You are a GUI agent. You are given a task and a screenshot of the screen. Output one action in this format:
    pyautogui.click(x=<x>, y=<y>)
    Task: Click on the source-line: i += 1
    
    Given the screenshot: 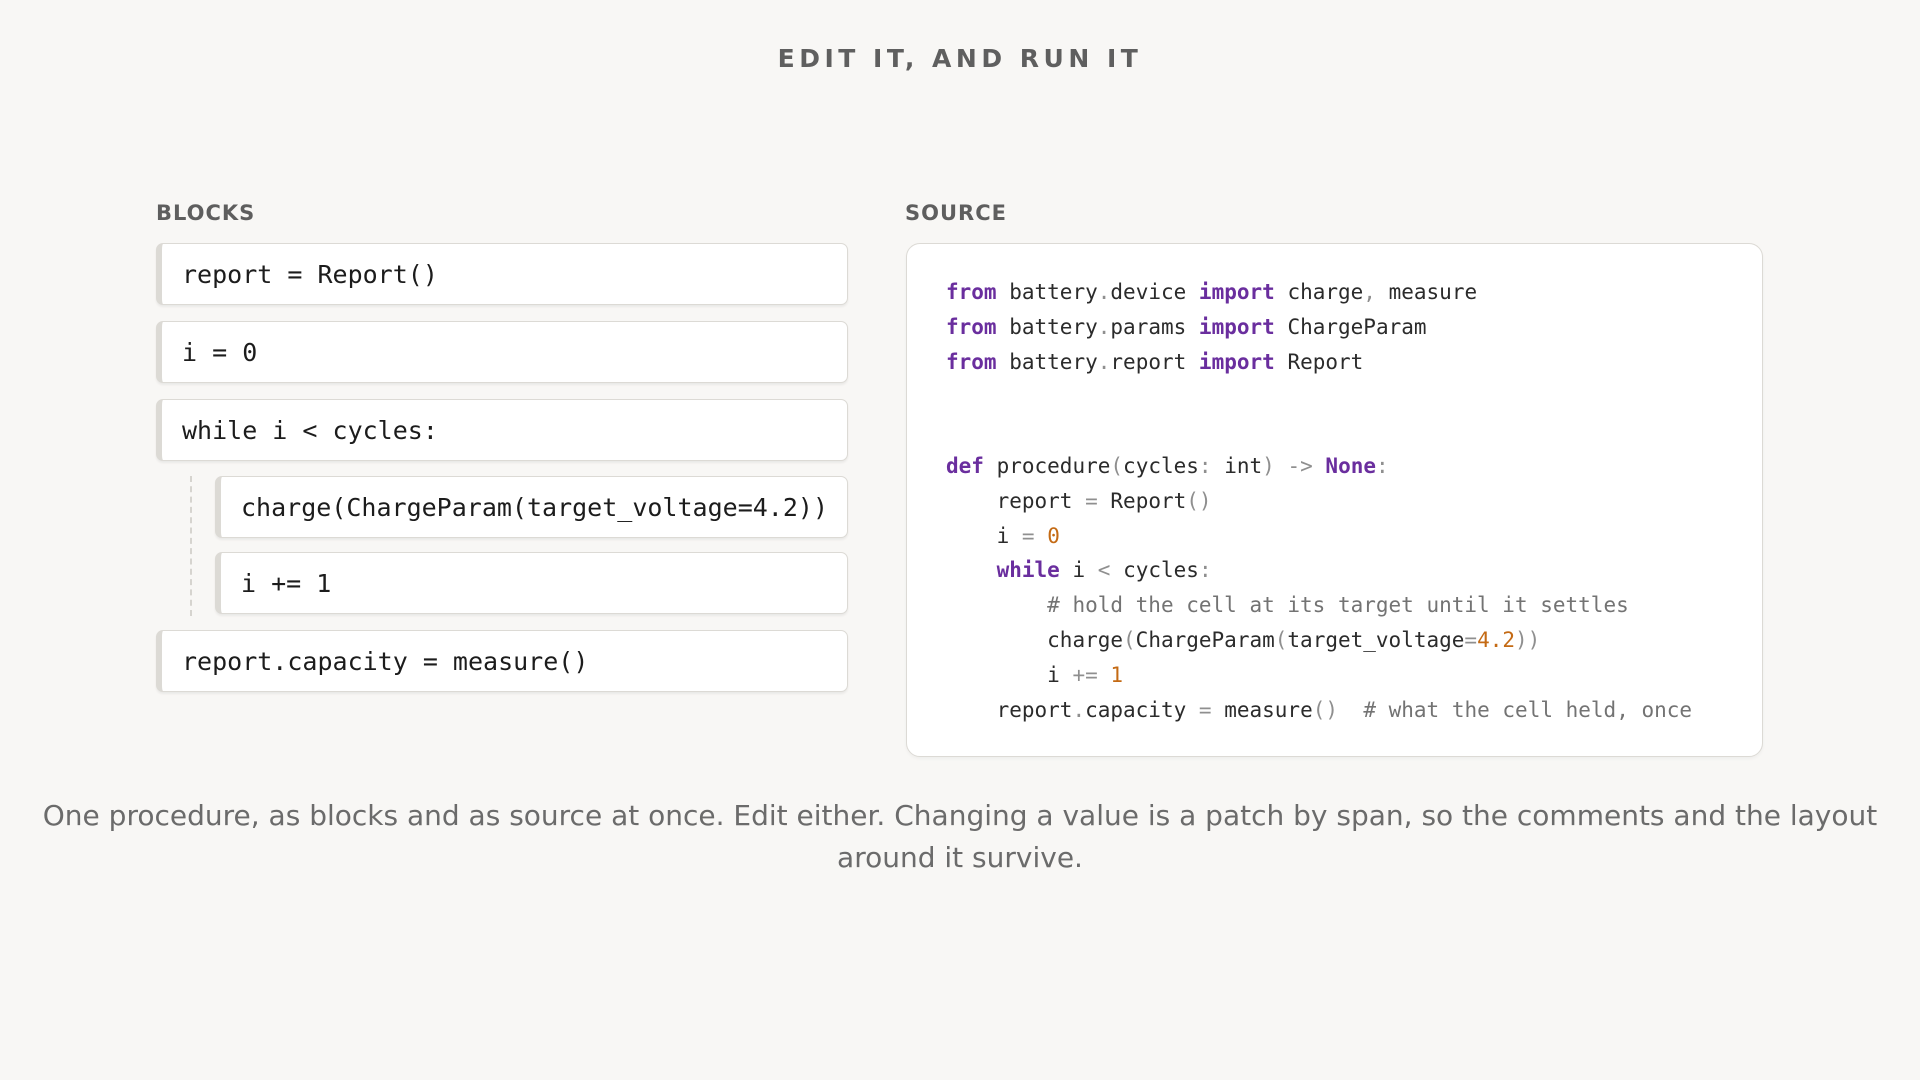 What is the action you would take?
    pyautogui.click(x=1034, y=675)
    